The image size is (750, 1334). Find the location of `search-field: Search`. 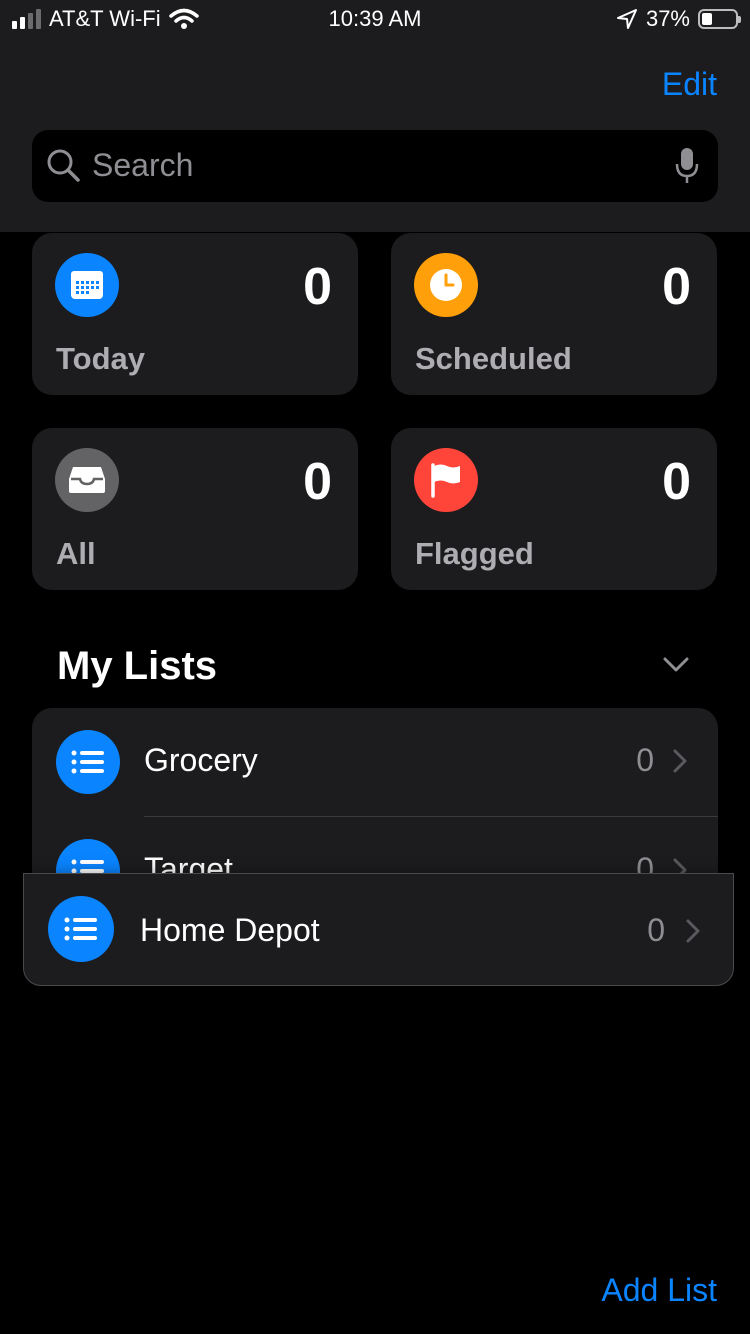

search-field: Search is located at coordinates (375, 166).